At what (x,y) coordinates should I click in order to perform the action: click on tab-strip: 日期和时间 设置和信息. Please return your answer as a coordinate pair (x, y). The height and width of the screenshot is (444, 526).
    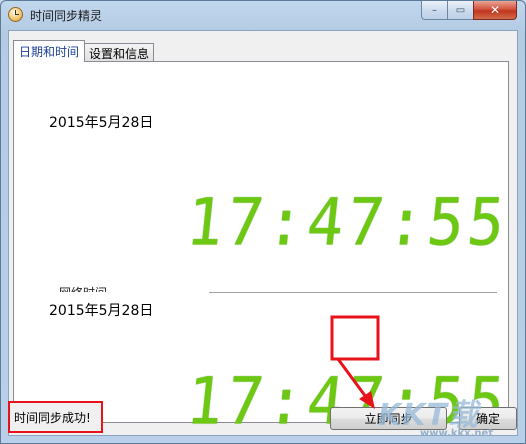
    Looking at the image, I should click on (84, 51).